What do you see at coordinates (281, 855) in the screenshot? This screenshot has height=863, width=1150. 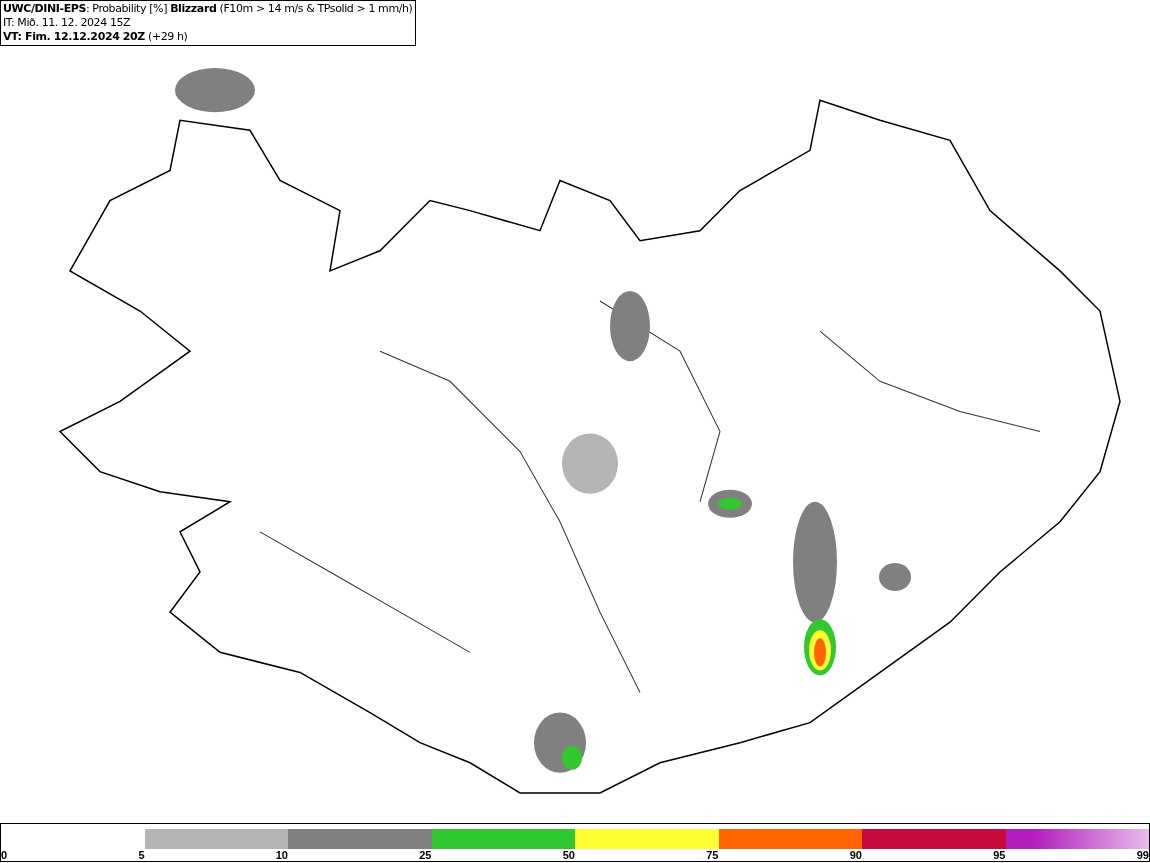 I see `legend-tick-label: 10` at bounding box center [281, 855].